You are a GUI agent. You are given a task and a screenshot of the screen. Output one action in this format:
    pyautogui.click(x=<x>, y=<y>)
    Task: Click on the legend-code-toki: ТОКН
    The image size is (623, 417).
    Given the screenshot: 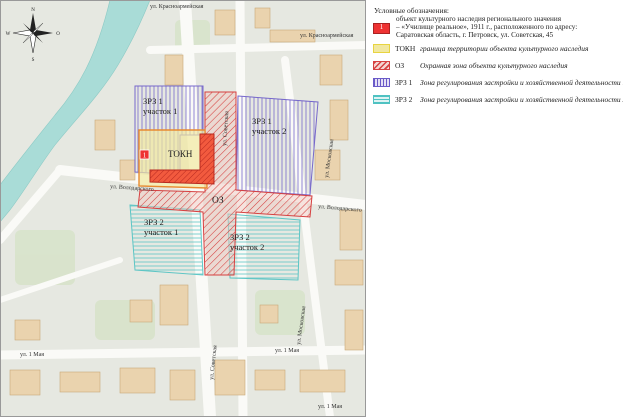 What is the action you would take?
    pyautogui.click(x=405, y=48)
    